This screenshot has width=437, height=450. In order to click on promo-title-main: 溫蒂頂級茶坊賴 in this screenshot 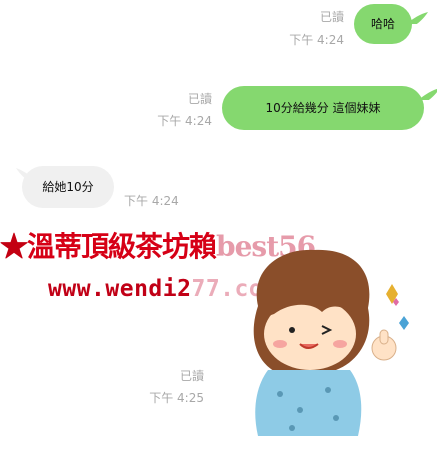, I will do `click(122, 246)`.